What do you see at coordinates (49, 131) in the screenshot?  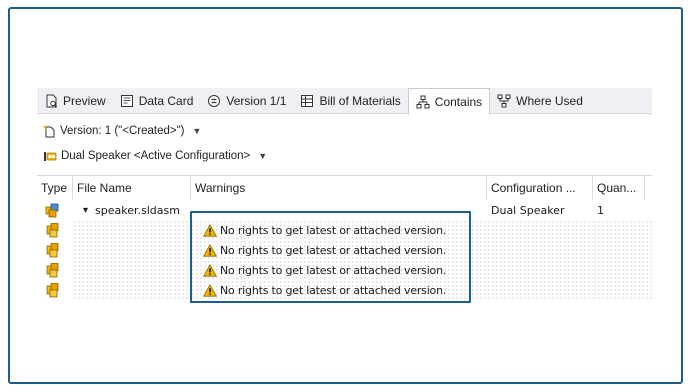 I see `version-selector-icon` at bounding box center [49, 131].